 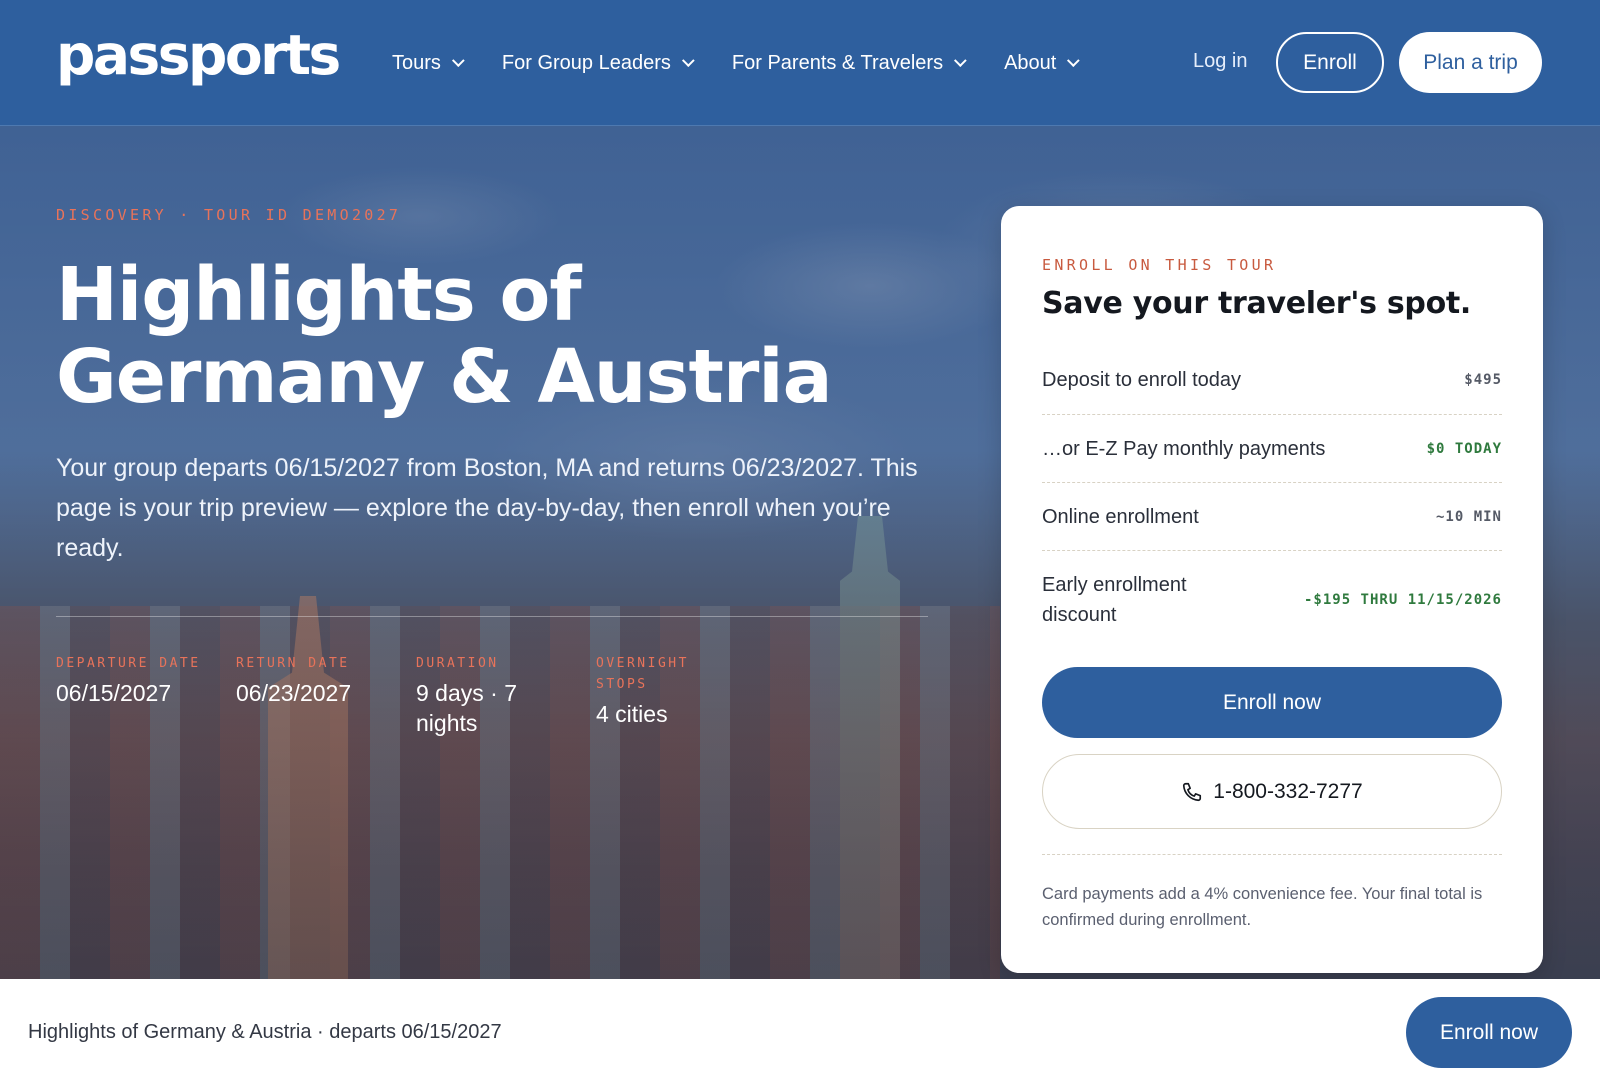 What do you see at coordinates (1470, 62) in the screenshot?
I see `plan-trip-button: Plan a trip` at bounding box center [1470, 62].